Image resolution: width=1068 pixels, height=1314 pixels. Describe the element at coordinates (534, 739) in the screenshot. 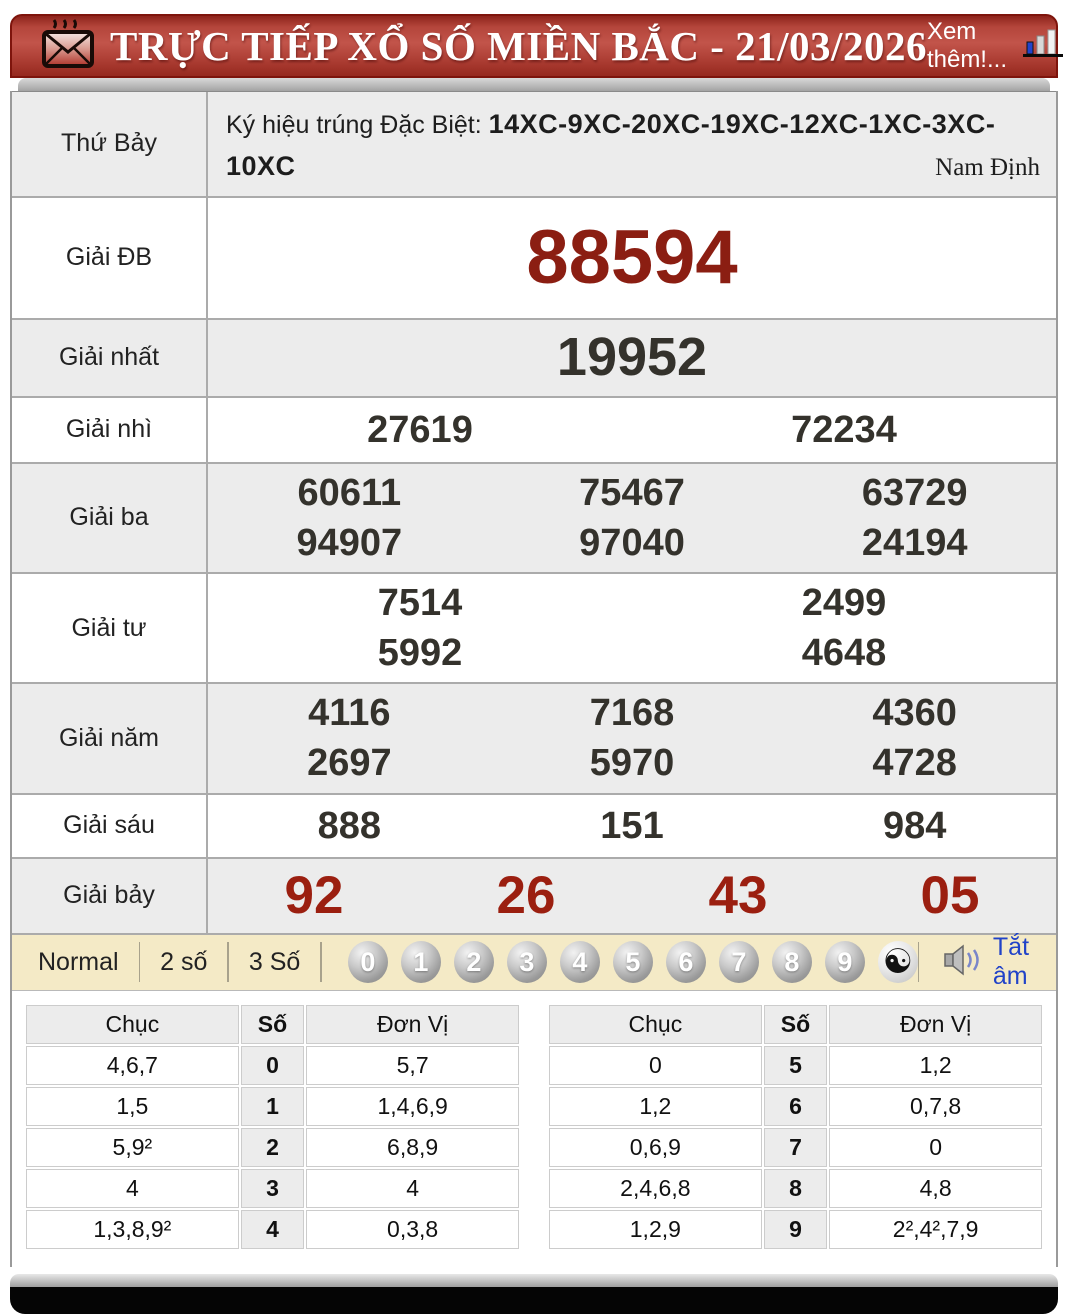

I see `prize-row-fifth: Giải năm 4116 7168 4360 2697 5970 4728` at that location.